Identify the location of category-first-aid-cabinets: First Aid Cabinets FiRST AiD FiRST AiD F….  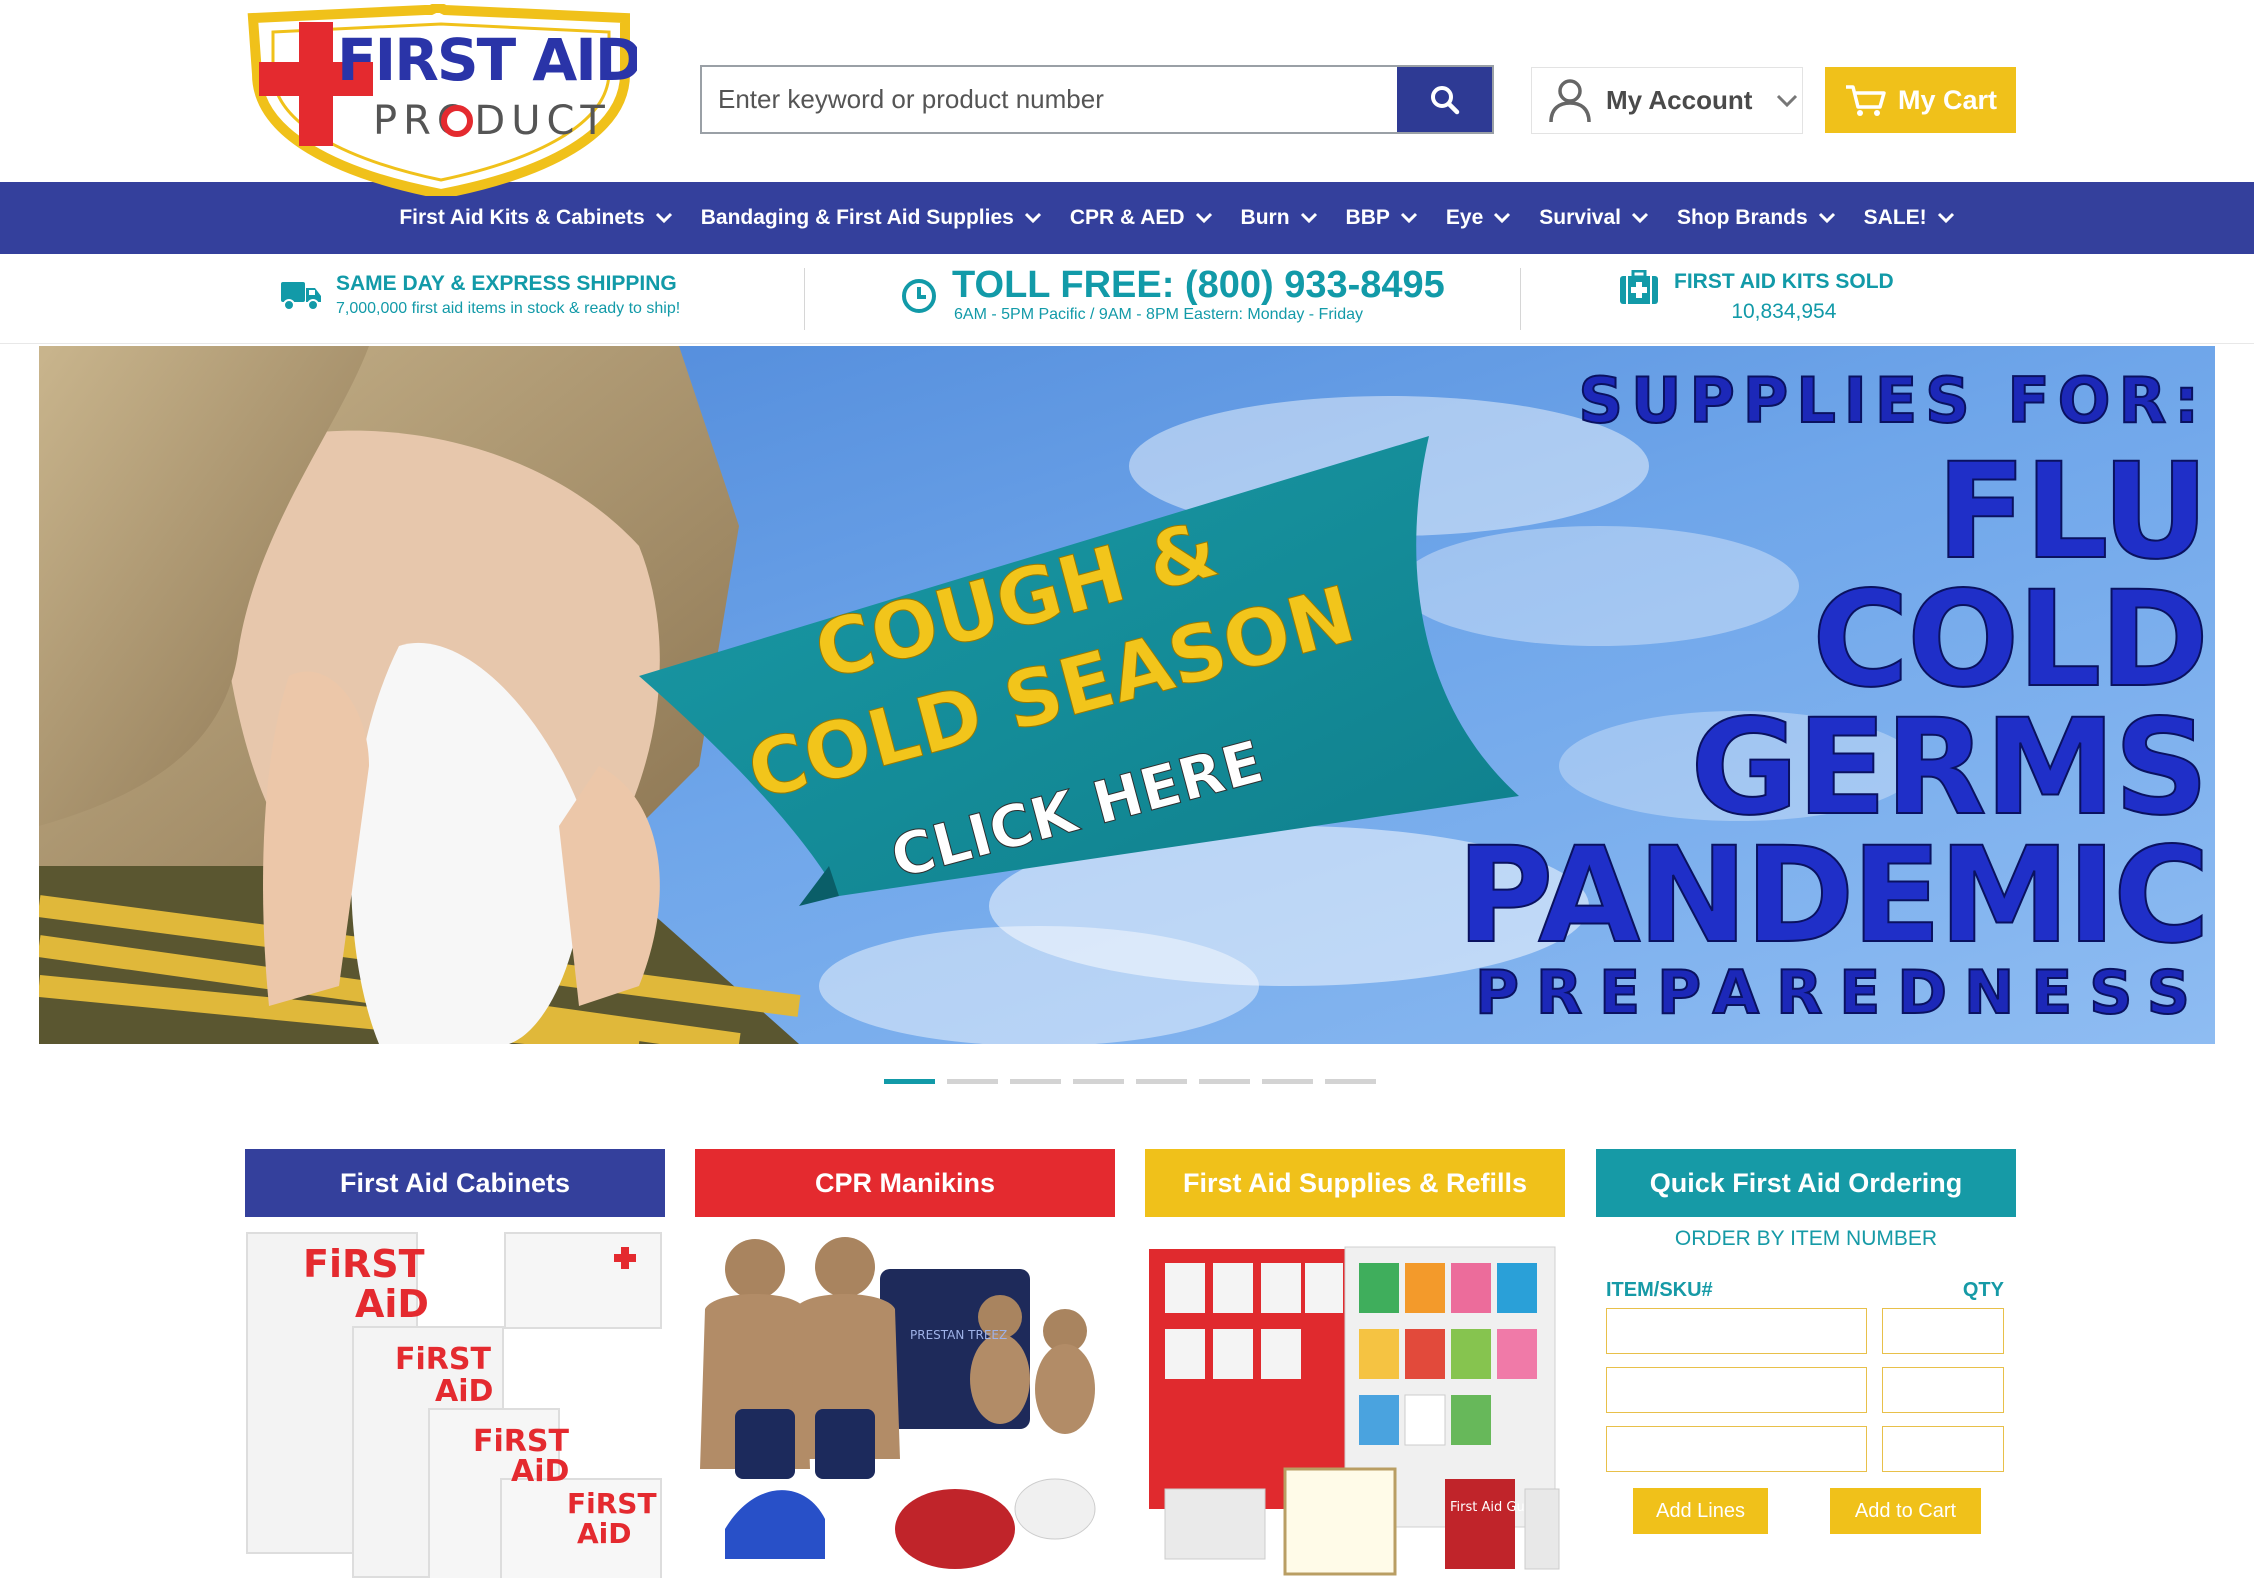
(455, 1363).